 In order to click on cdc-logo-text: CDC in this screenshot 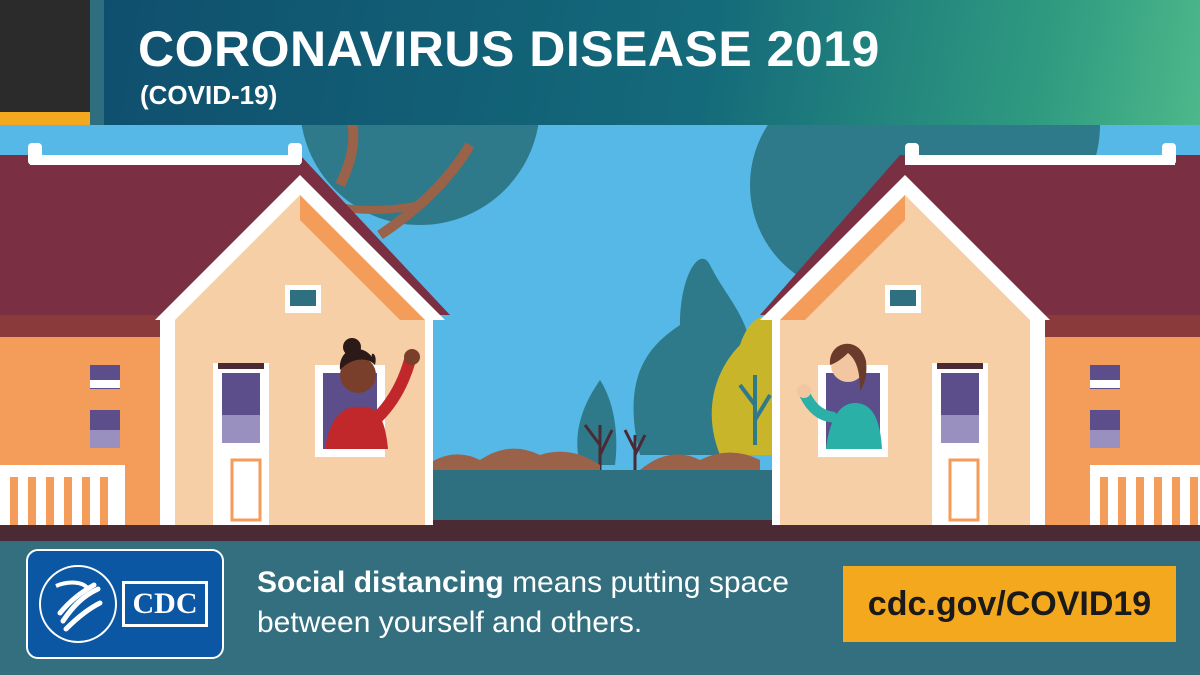, I will do `click(165, 603)`.